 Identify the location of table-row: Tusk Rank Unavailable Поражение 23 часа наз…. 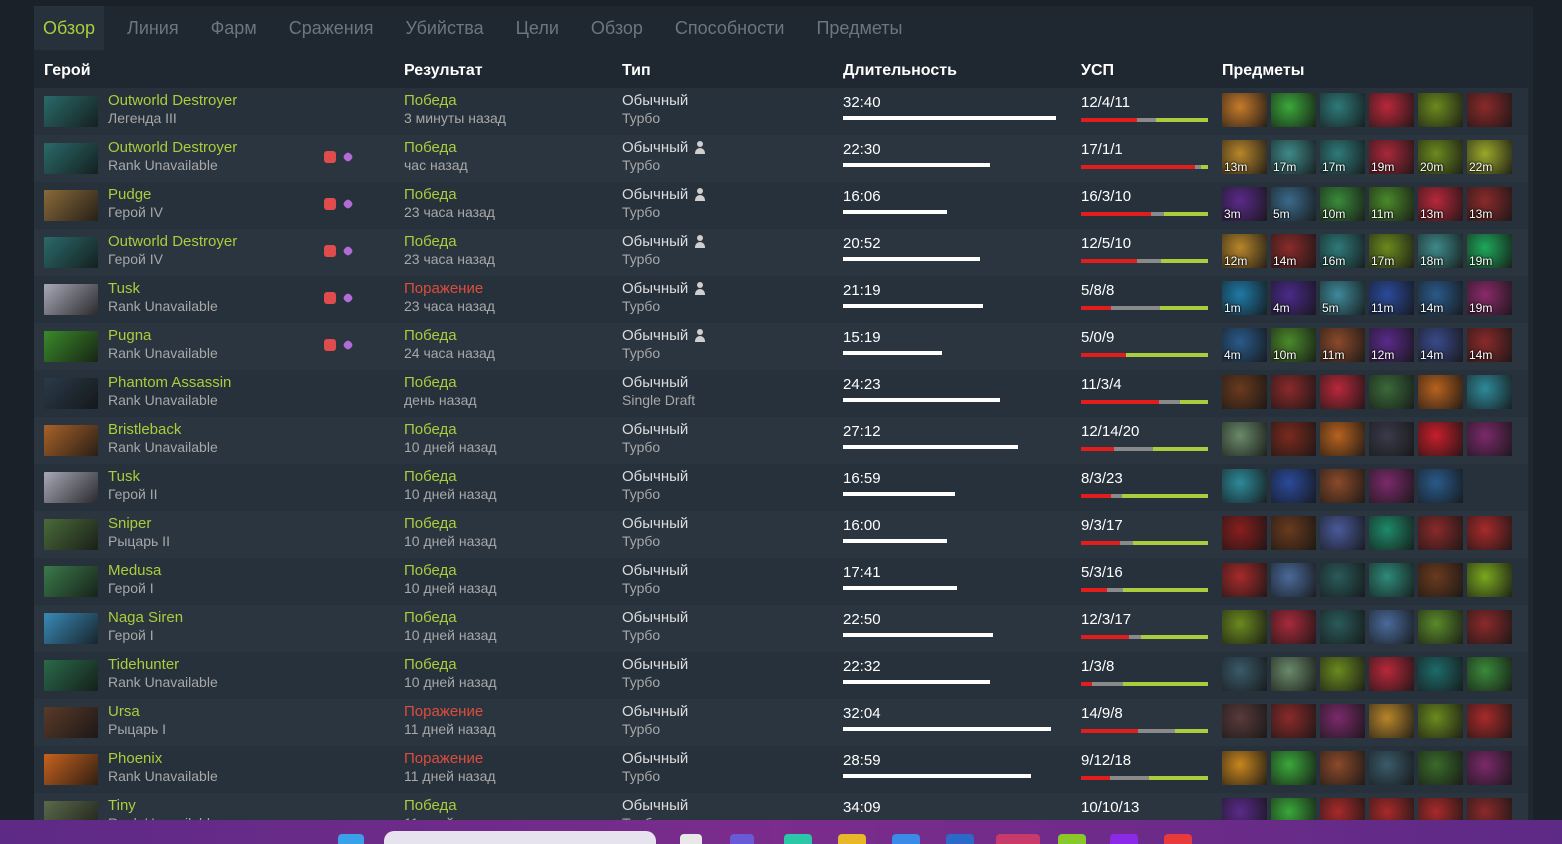
(781, 299).